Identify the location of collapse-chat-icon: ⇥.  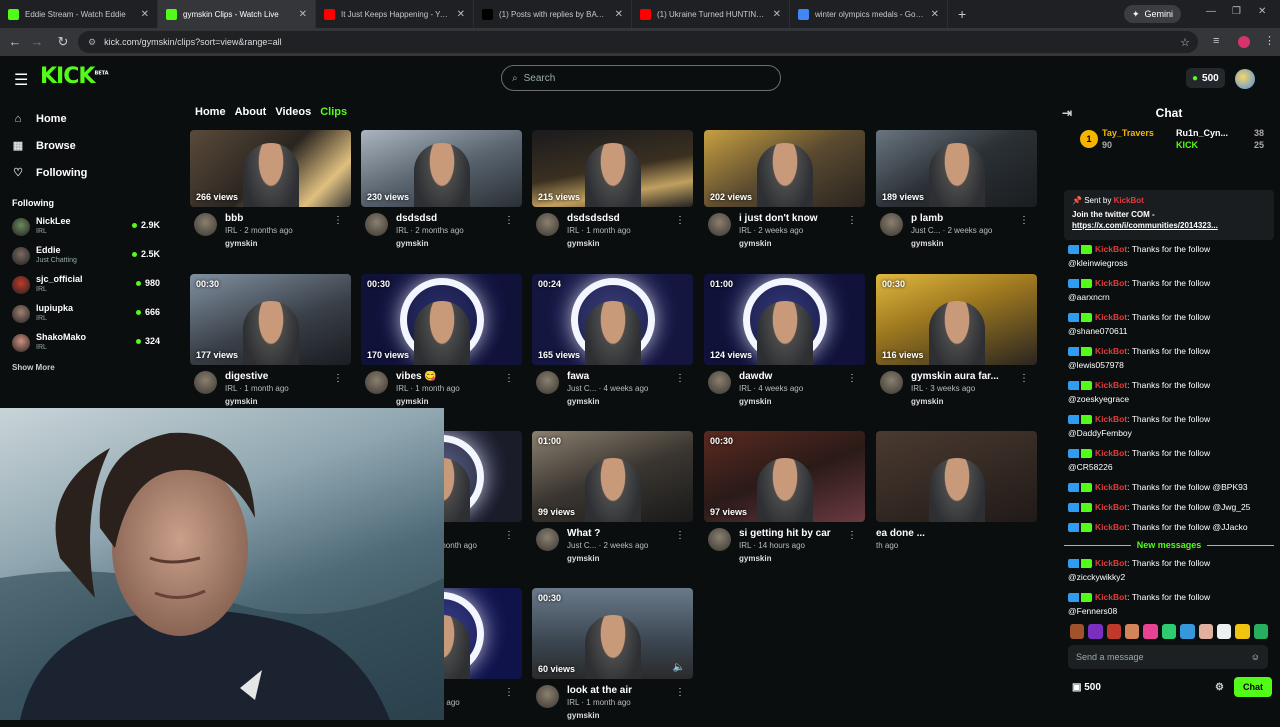
(1067, 113).